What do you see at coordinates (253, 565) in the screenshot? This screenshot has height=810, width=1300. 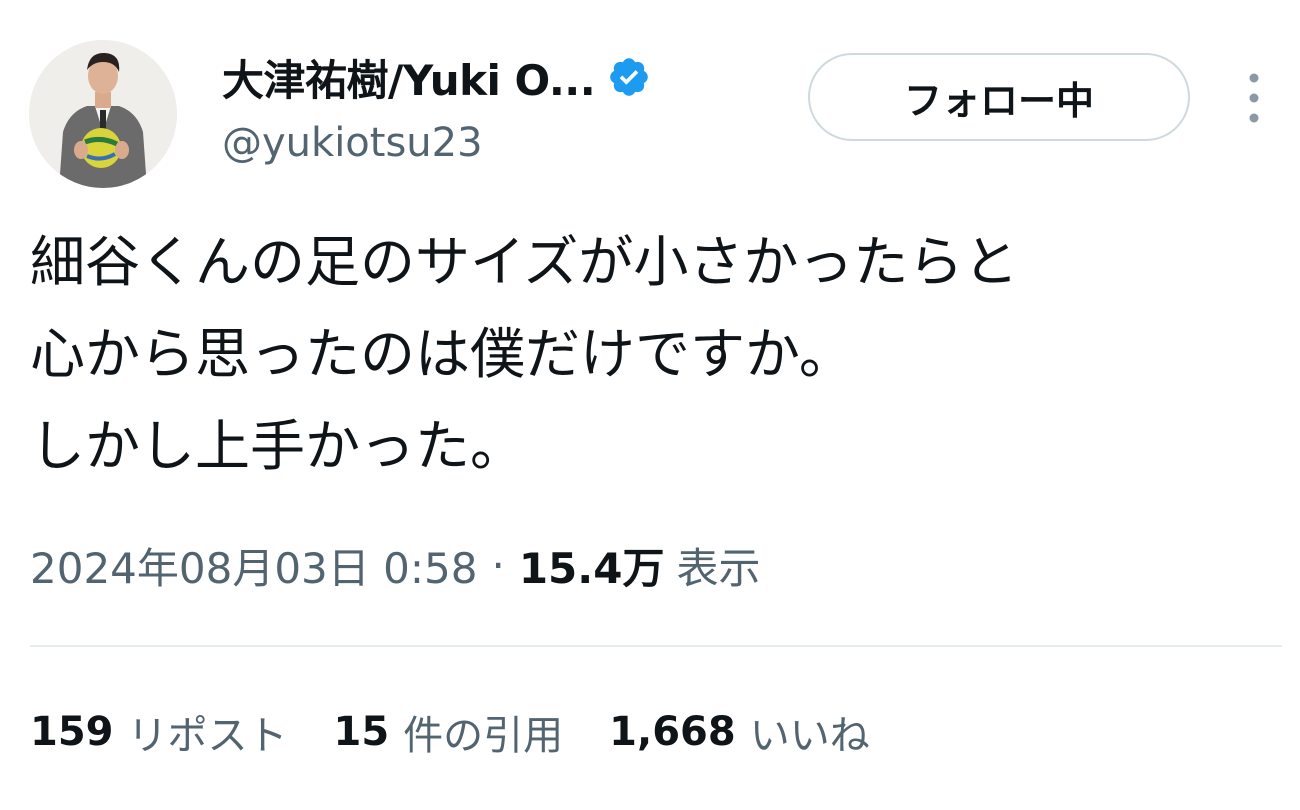 I see `tweet-timestamp: 2024年08月03日 0:58` at bounding box center [253, 565].